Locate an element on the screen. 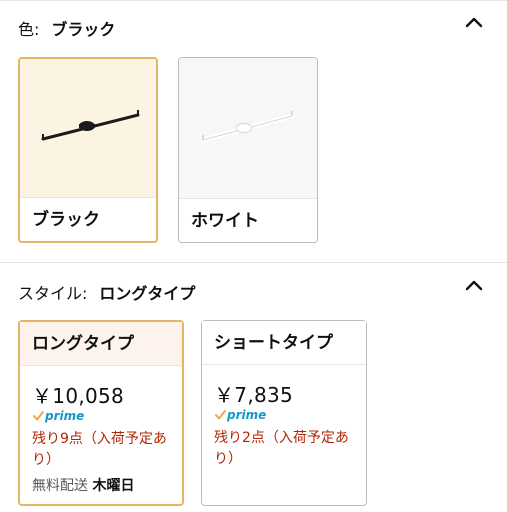 The width and height of the screenshot is (507, 512). section-divider is located at coordinates (253, 262).